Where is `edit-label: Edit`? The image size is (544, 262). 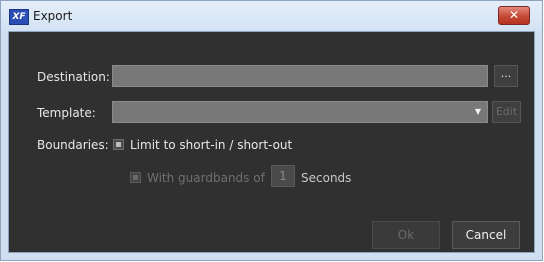 edit-label: Edit is located at coordinates (506, 111).